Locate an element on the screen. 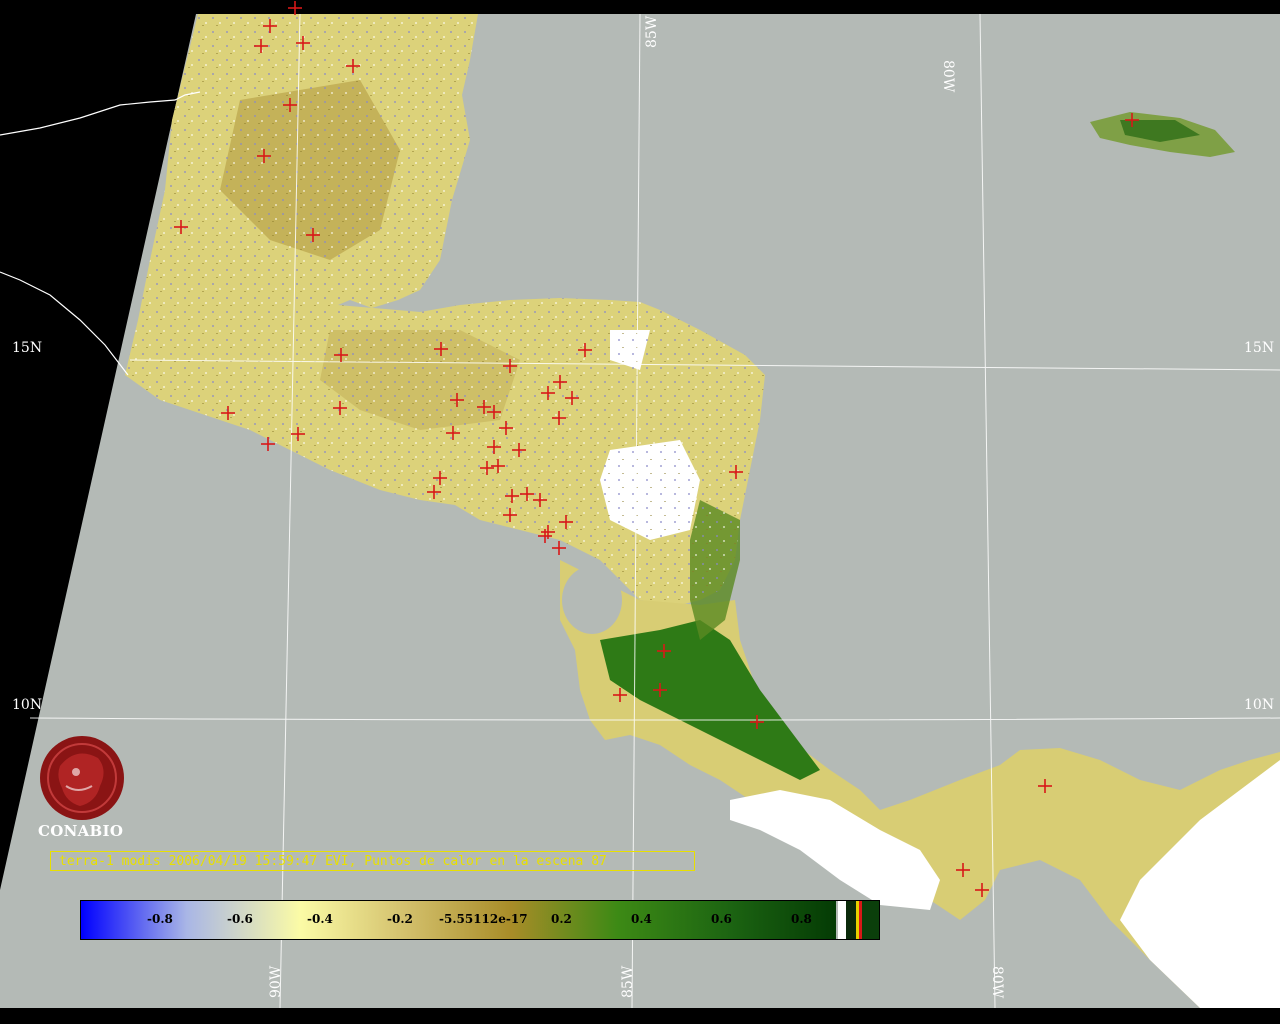 This screenshot has width=1280, height=1024. lat-label-15n-left: 15N is located at coordinates (27, 348).